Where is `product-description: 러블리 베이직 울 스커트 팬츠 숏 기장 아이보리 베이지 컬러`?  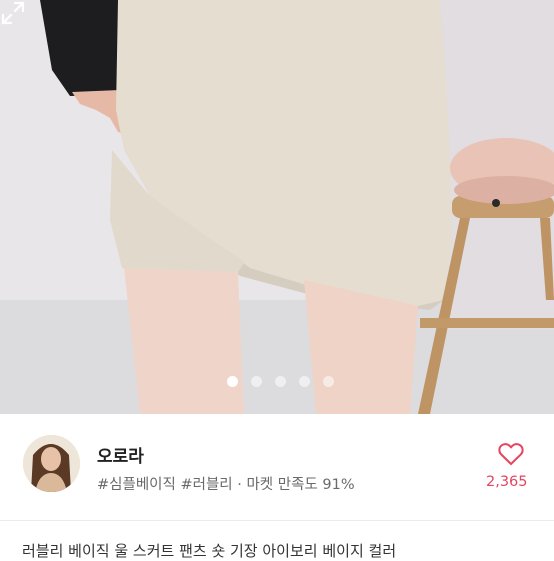 product-description: 러블리 베이직 울 스커트 팬츠 숏 기장 아이보리 베이지 컬러 is located at coordinates (209, 551).